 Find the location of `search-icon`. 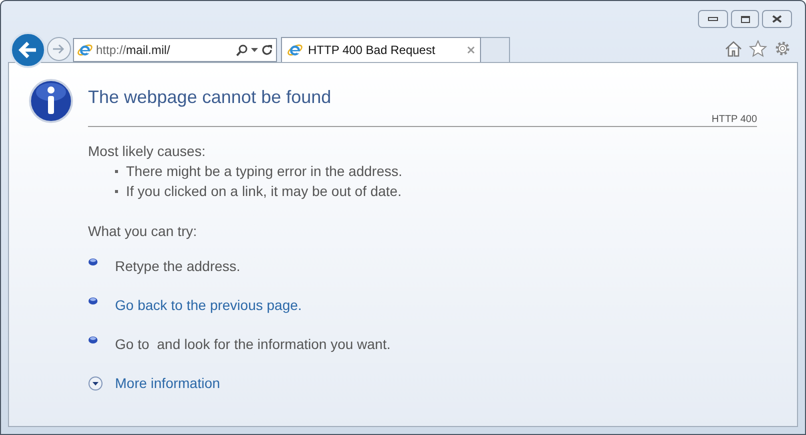

search-icon is located at coordinates (242, 50).